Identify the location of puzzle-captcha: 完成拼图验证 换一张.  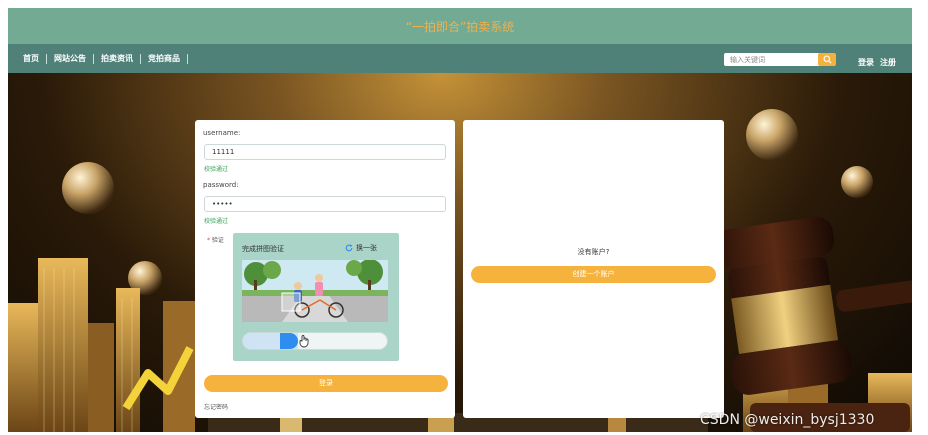
(316, 297).